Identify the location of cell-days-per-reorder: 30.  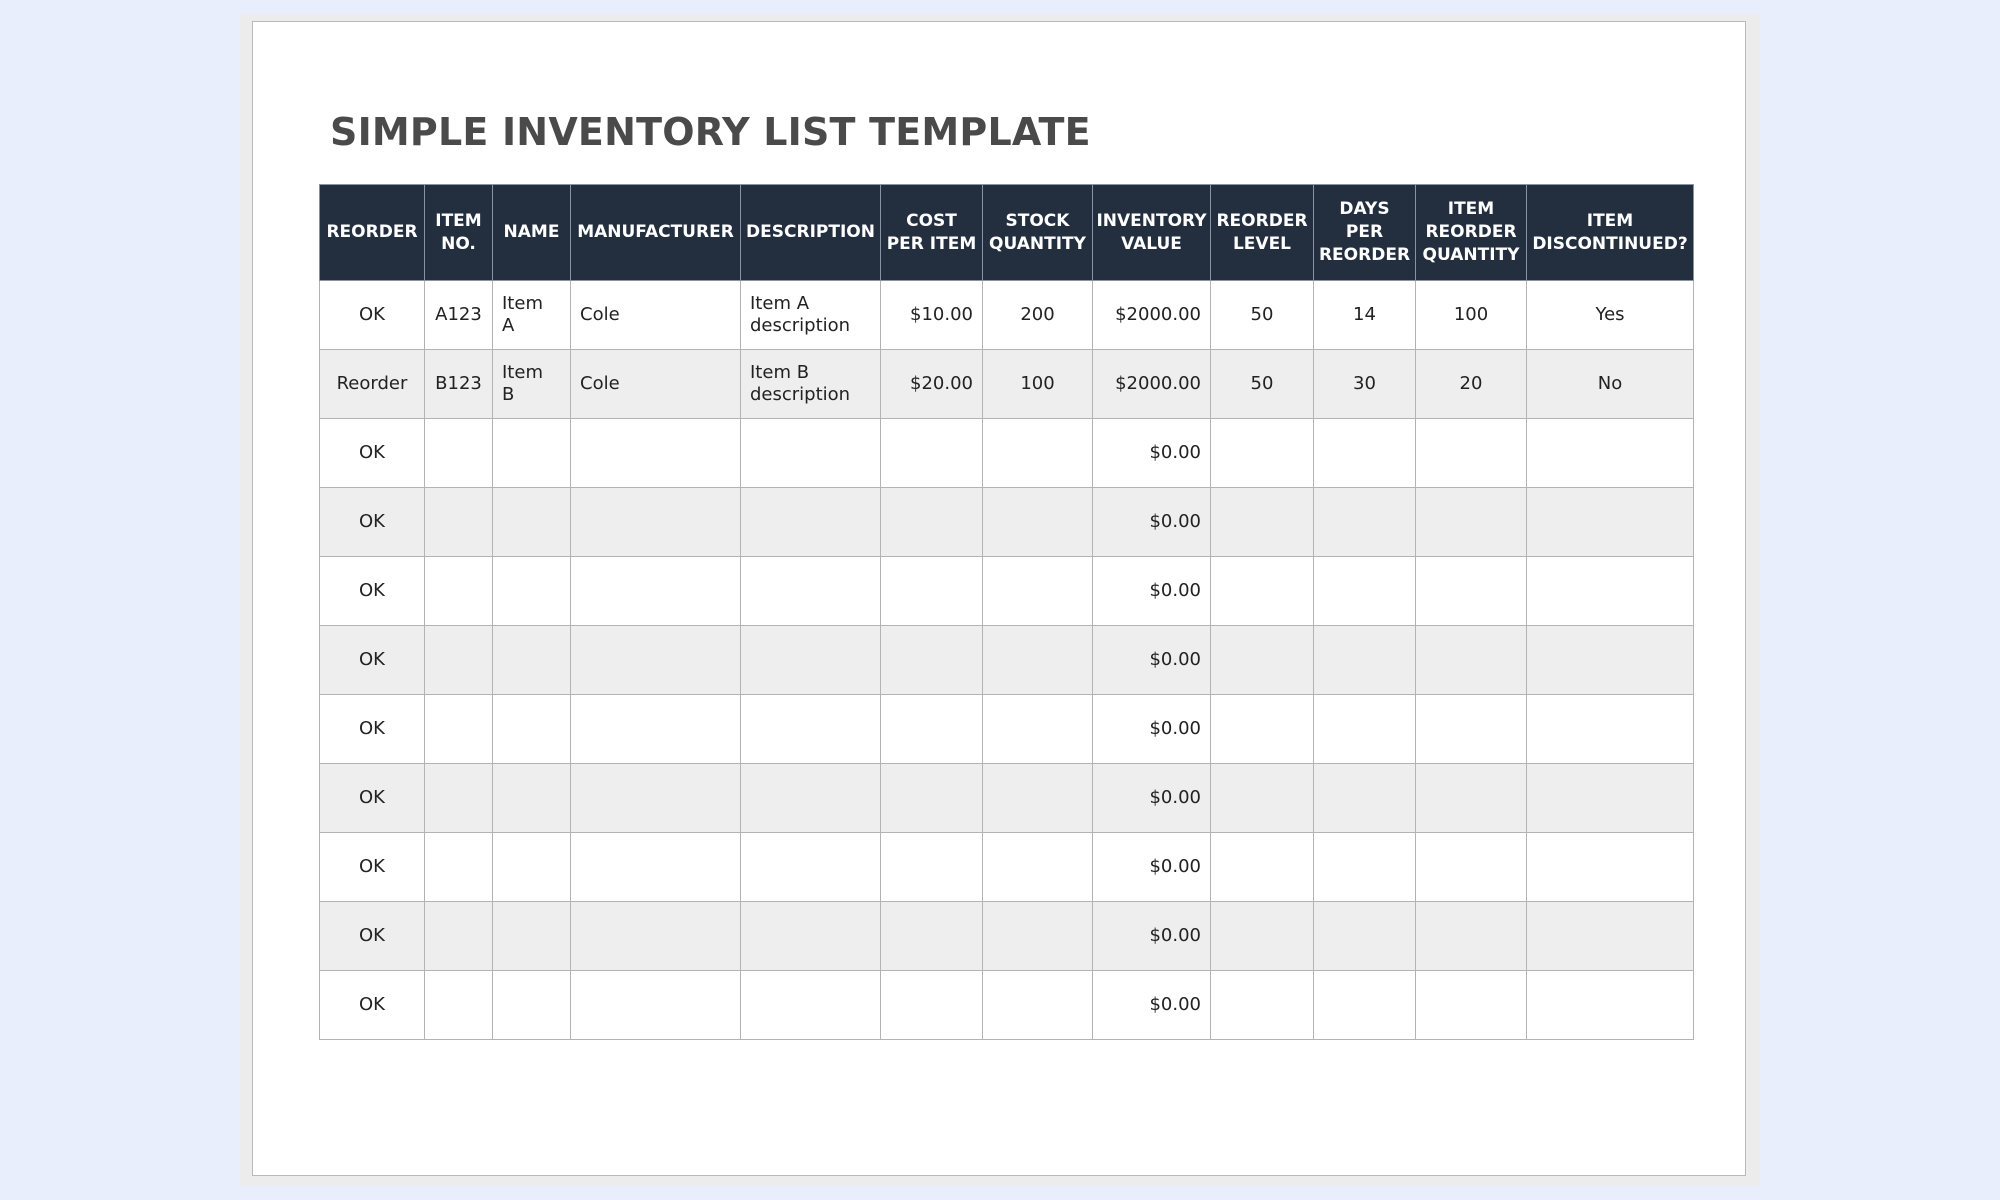
(1364, 384).